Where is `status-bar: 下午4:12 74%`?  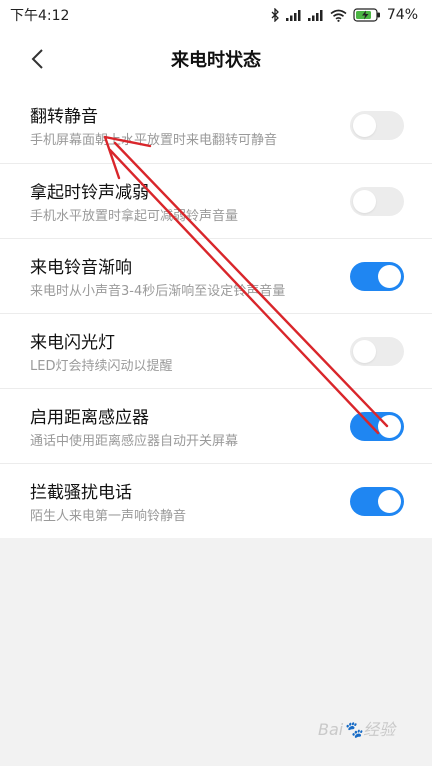
status-bar: 下午4:12 74% is located at coordinates (216, 15).